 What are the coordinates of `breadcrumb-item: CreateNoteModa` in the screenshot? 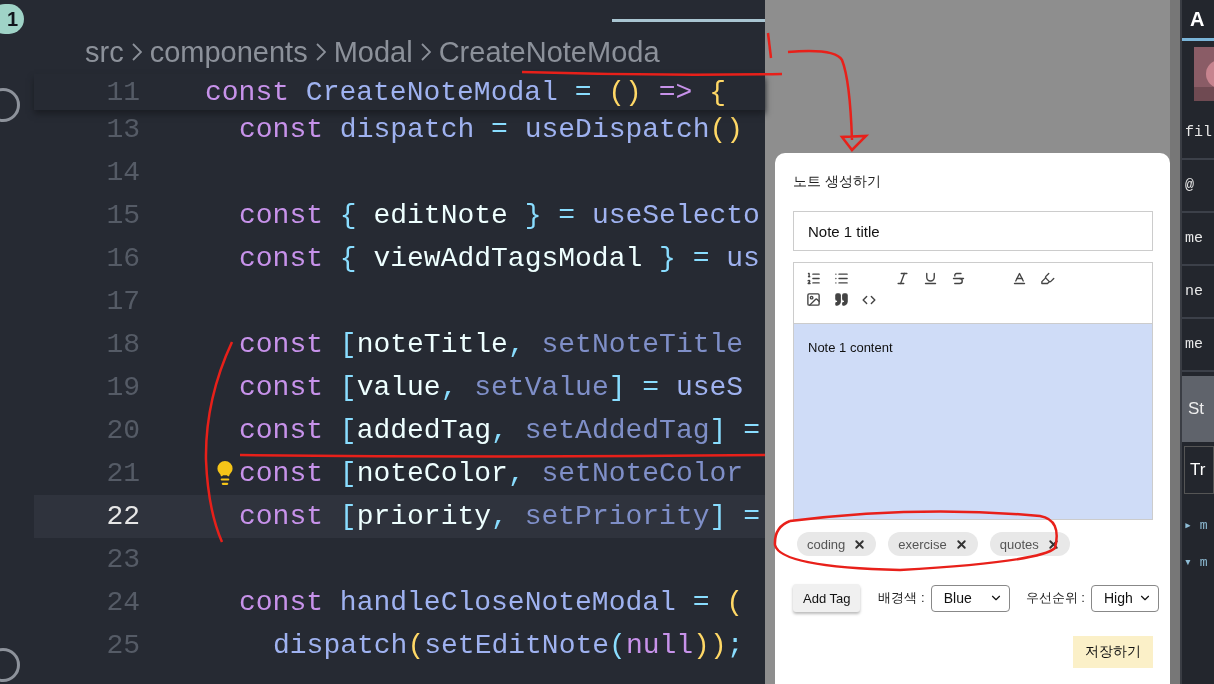 It's located at (549, 52).